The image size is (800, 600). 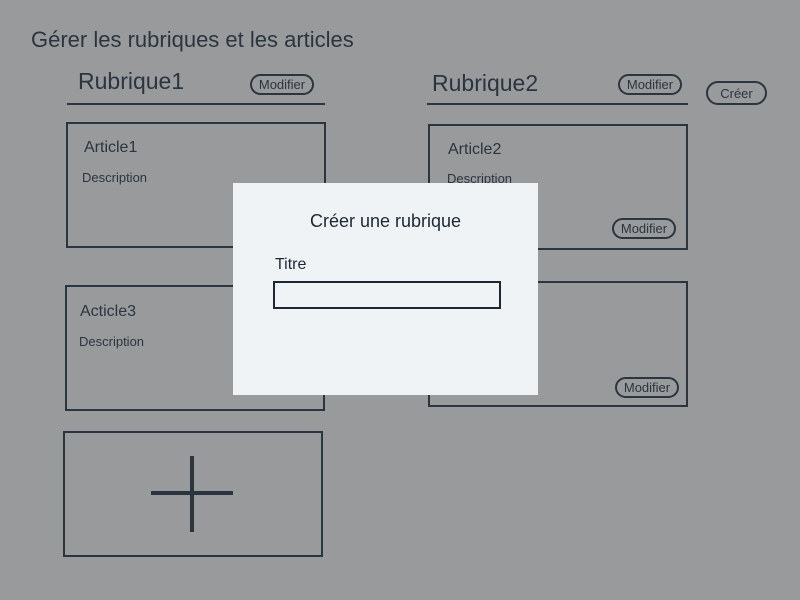 I want to click on plus-icon, so click(x=192, y=494).